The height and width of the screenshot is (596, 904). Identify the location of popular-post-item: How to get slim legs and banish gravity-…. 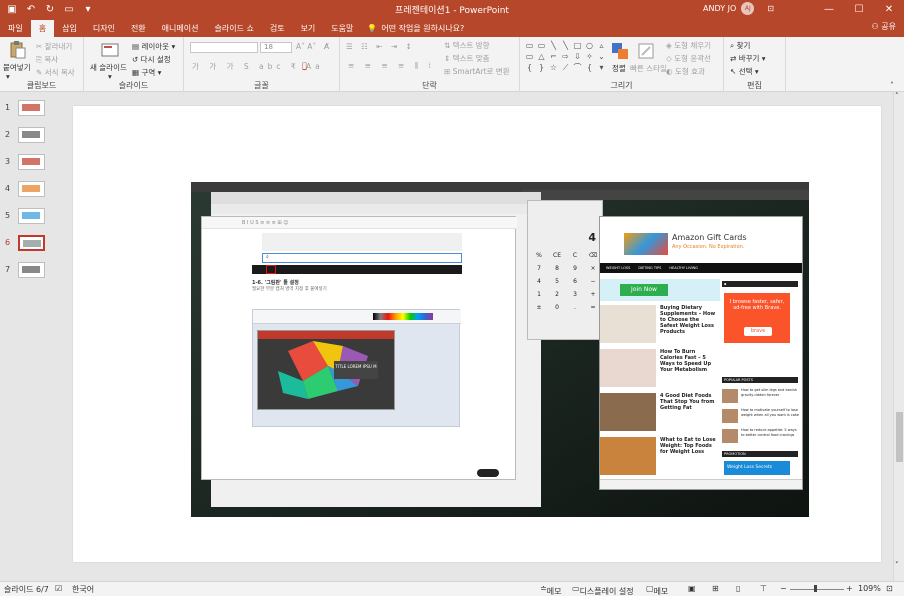
(761, 397).